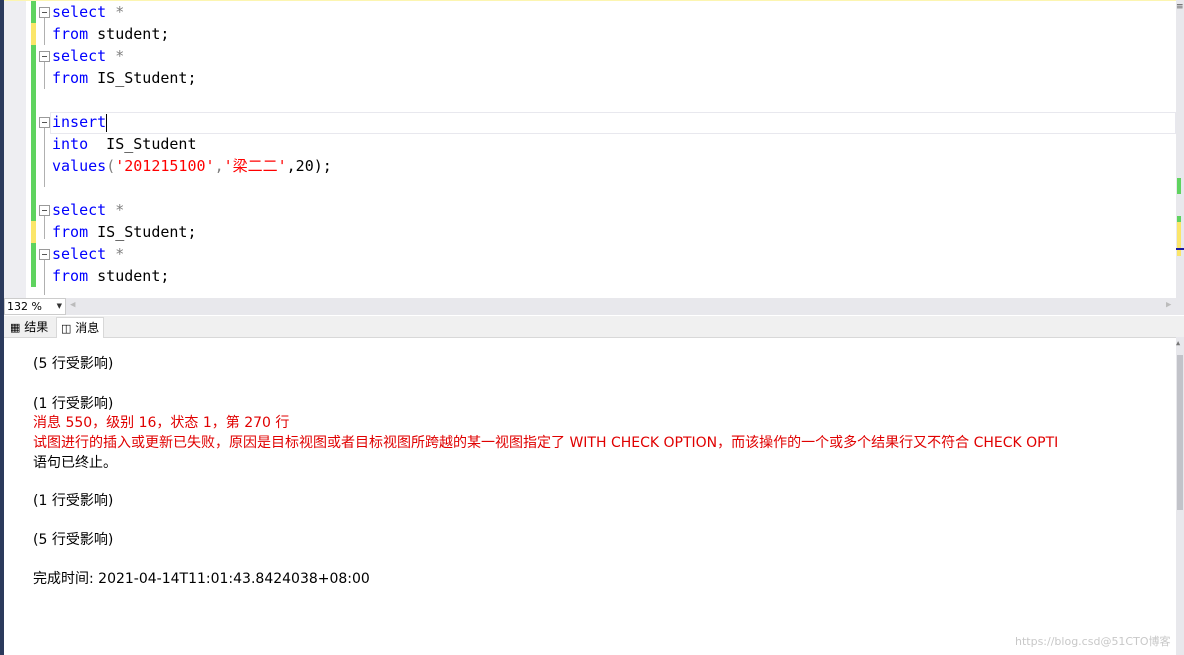 This screenshot has height=655, width=1184. I want to click on chevron-down-icon: ▼, so click(59, 306).